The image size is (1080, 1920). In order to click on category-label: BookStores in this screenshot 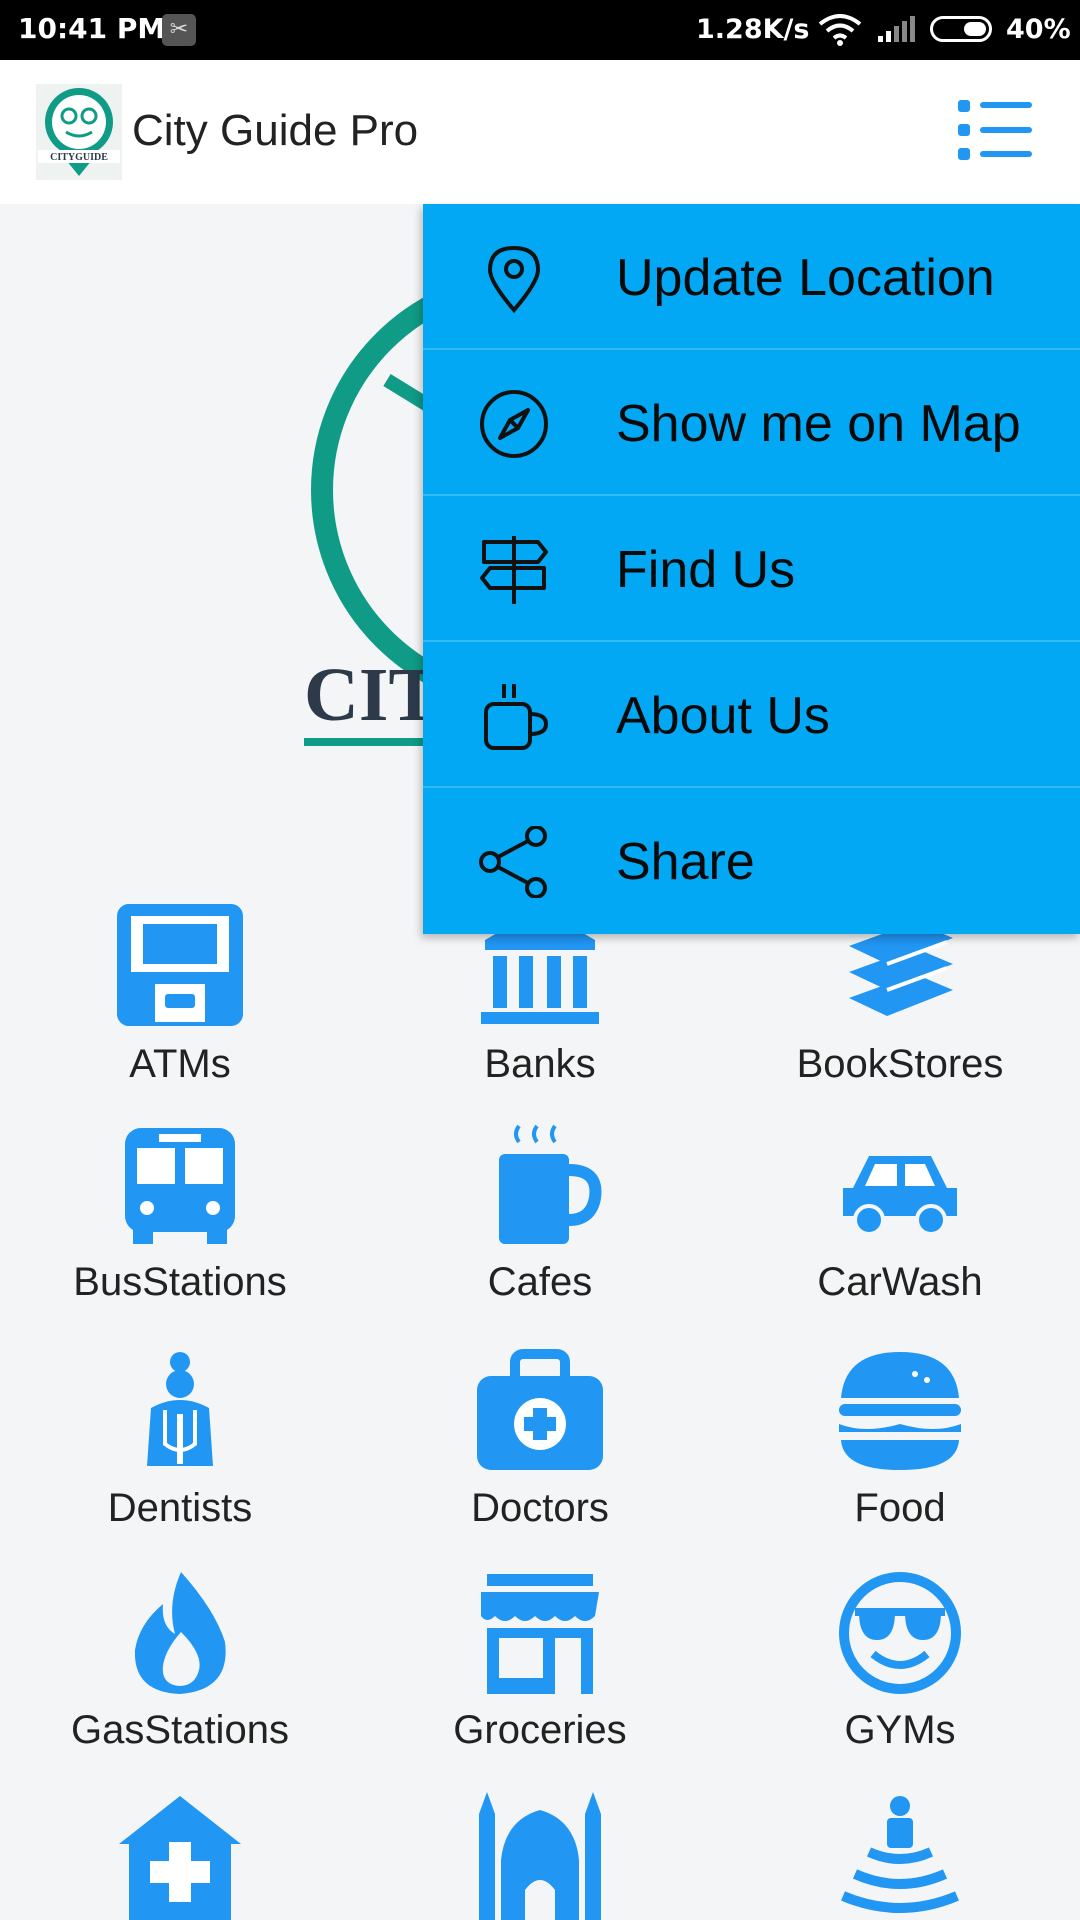, I will do `click(900, 1064)`.